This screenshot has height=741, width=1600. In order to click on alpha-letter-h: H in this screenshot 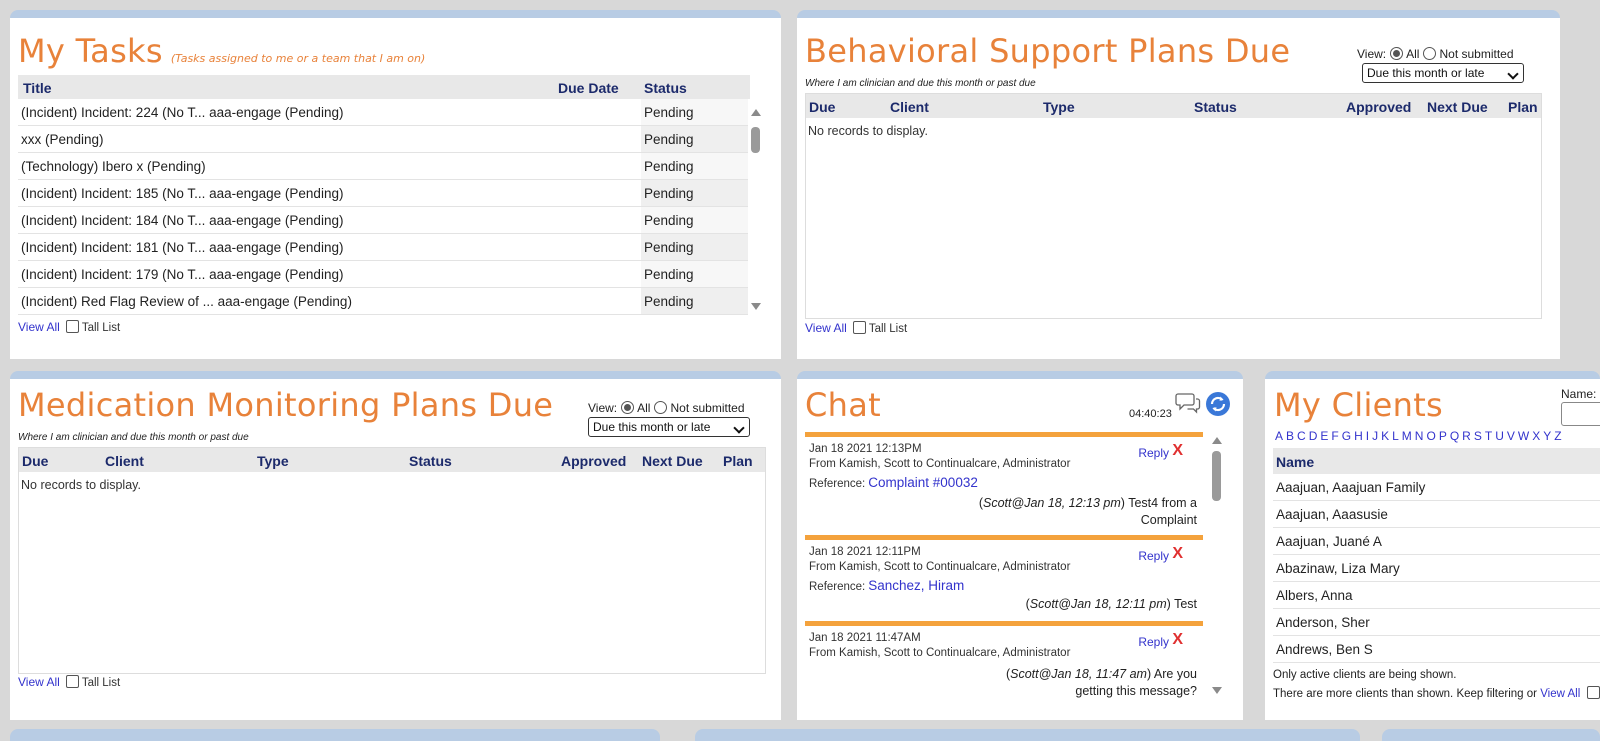, I will do `click(1358, 436)`.